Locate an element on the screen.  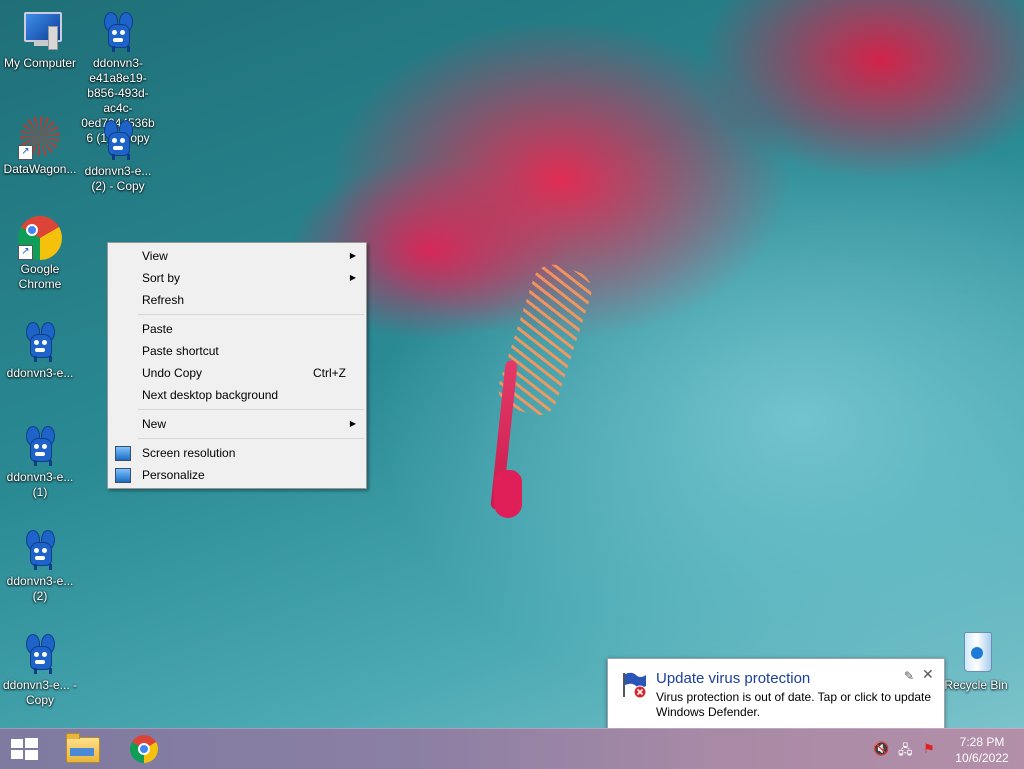
desktop-icon-recycle-bin: Recycle Bin is located at coordinates (976, 662).